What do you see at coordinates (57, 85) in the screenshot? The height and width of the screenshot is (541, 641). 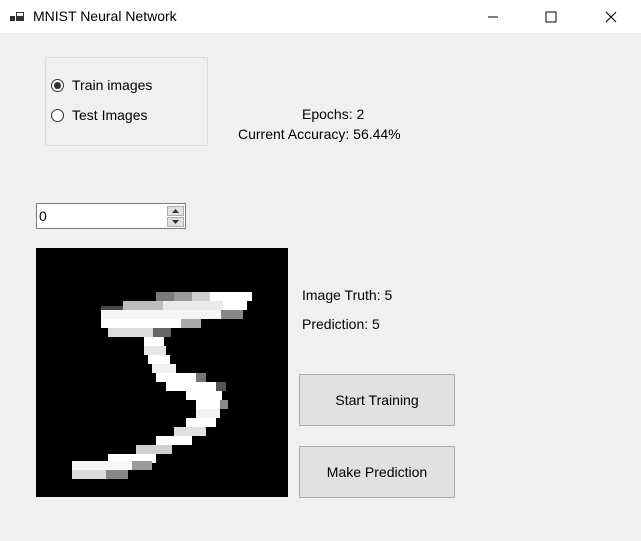 I see `radio-checked-indicator` at bounding box center [57, 85].